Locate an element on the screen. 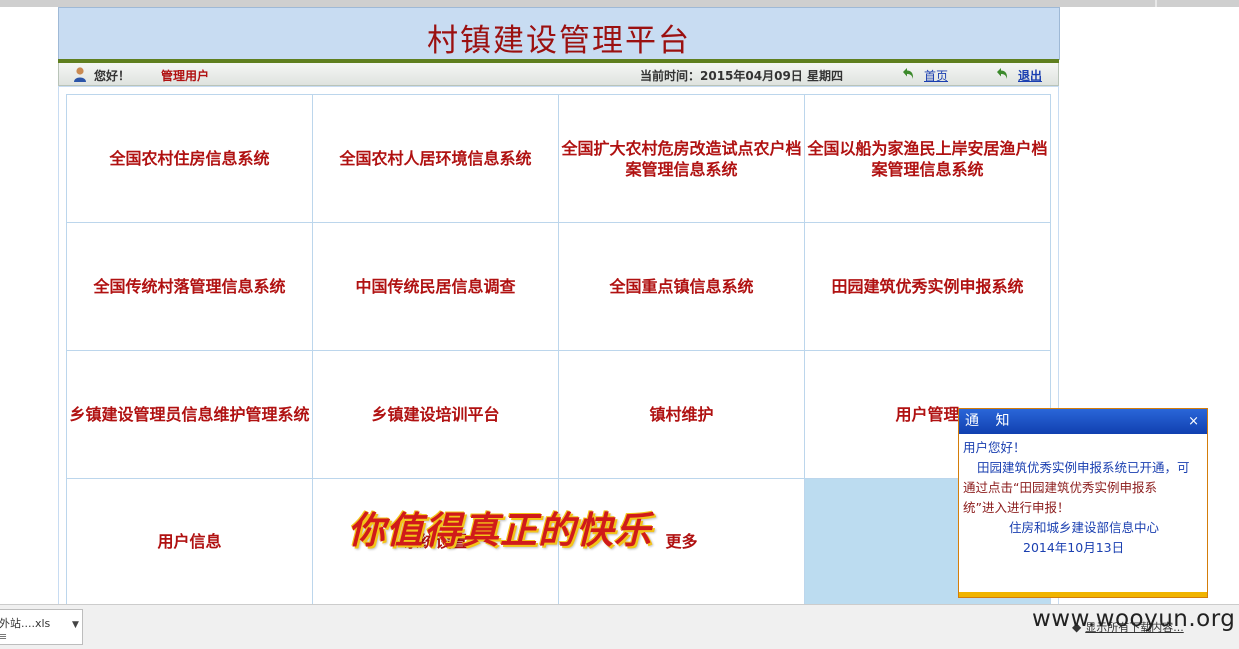 This screenshot has height=649, width=1239. logout-return-icon is located at coordinates (1002, 73).